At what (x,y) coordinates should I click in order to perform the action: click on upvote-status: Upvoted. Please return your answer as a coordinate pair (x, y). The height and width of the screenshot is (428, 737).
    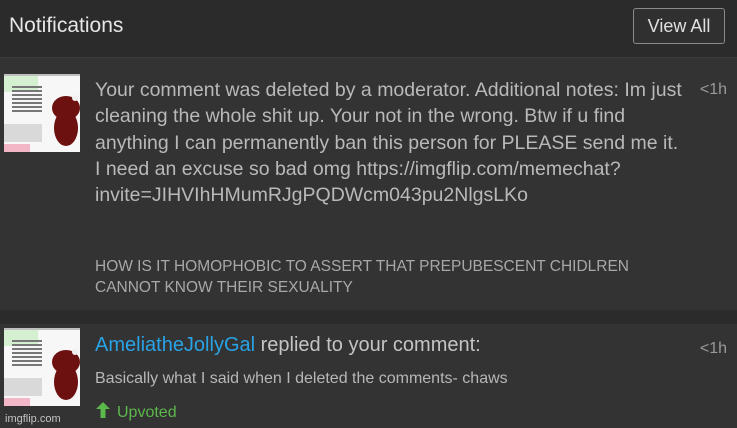
    Looking at the image, I should click on (136, 412).